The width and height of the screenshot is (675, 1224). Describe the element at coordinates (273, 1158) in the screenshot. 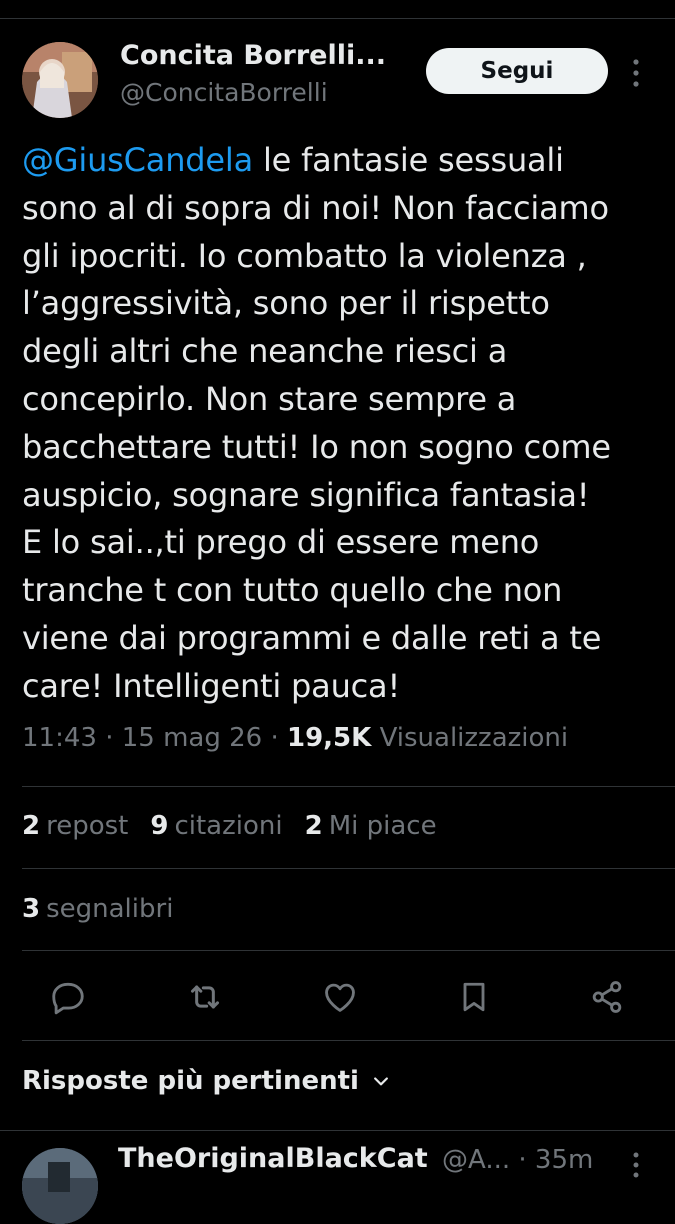

I see `reply-author-name: TheOriginalBlackCat` at that location.